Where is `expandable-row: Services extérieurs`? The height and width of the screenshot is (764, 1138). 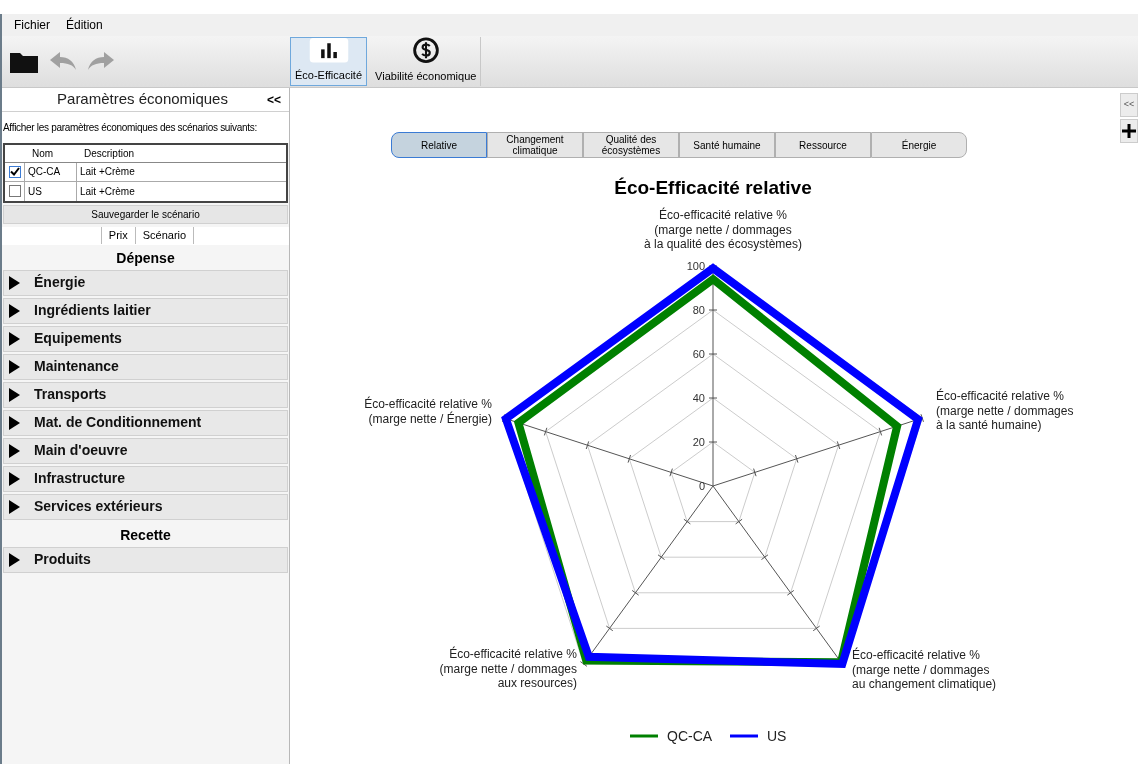
expandable-row: Services extérieurs is located at coordinates (145, 506).